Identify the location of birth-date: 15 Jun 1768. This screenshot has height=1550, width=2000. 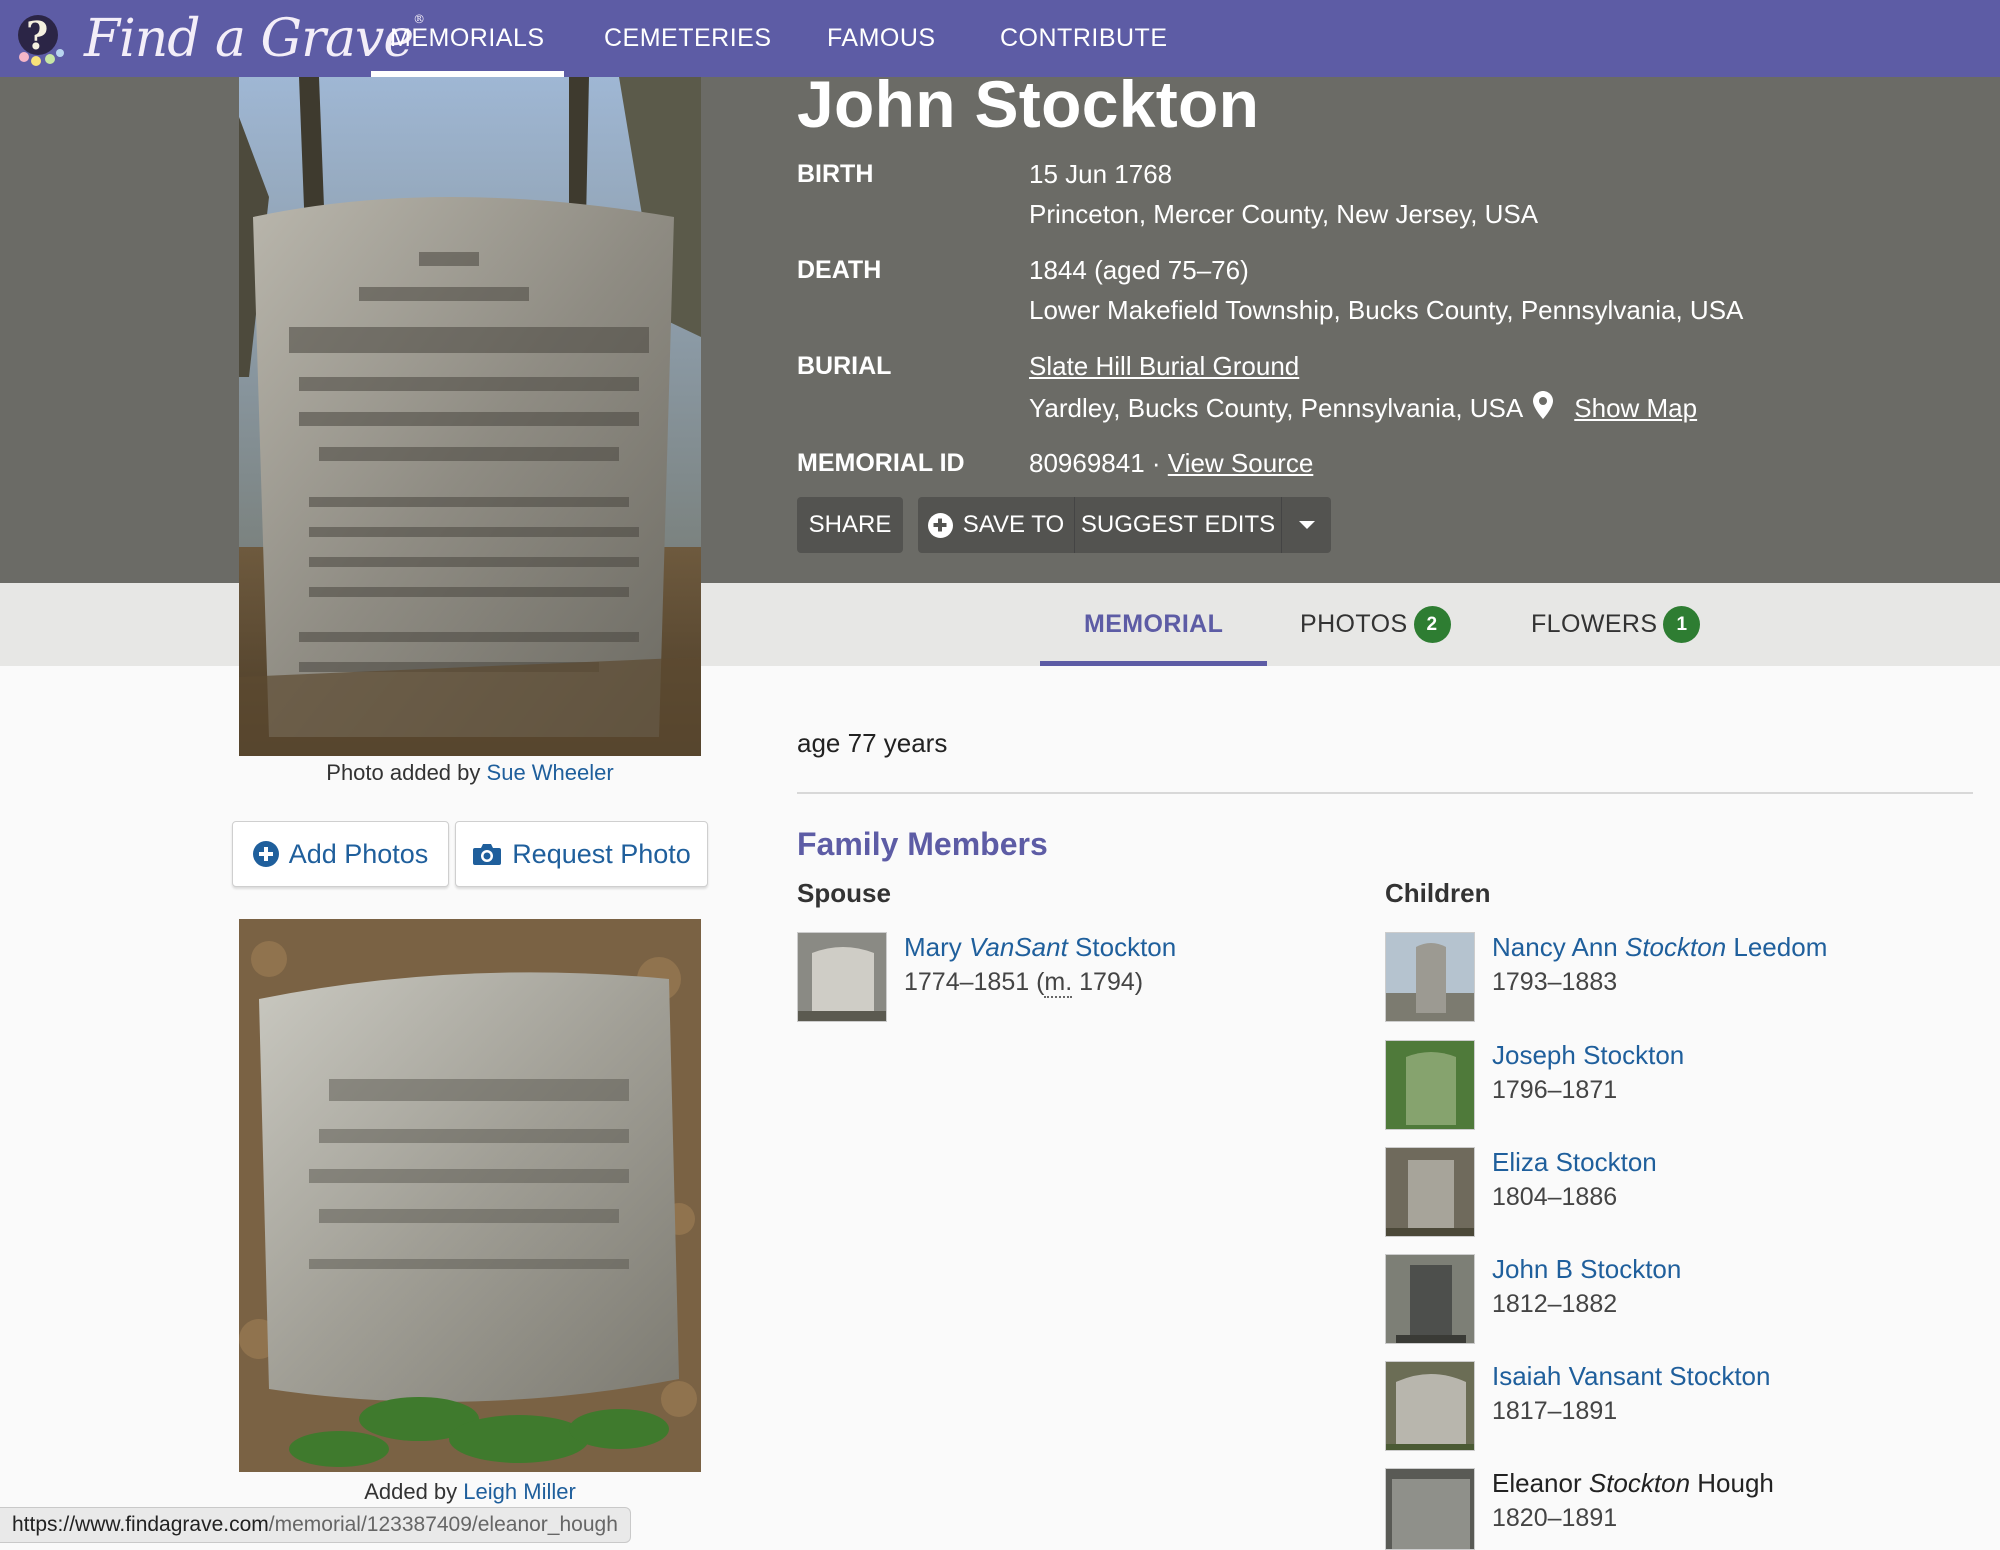
(1101, 174).